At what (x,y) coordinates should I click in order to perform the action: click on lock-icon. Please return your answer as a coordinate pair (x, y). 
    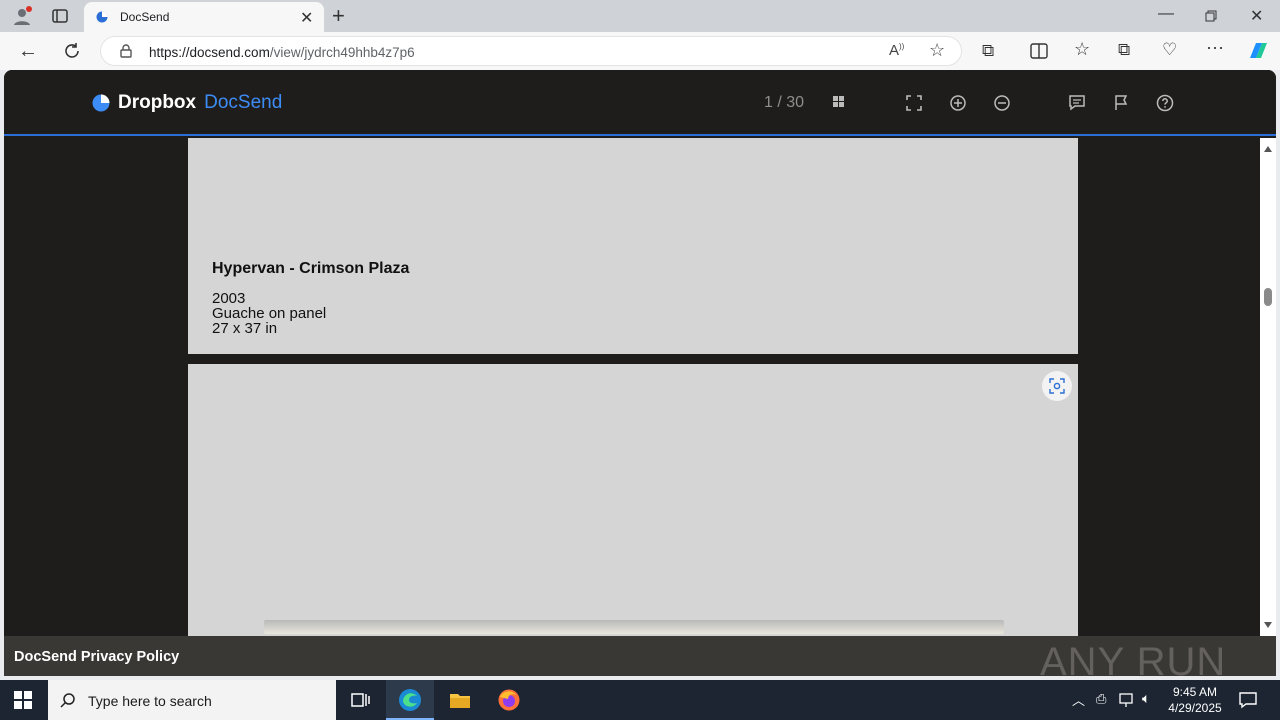
    Looking at the image, I should click on (126, 51).